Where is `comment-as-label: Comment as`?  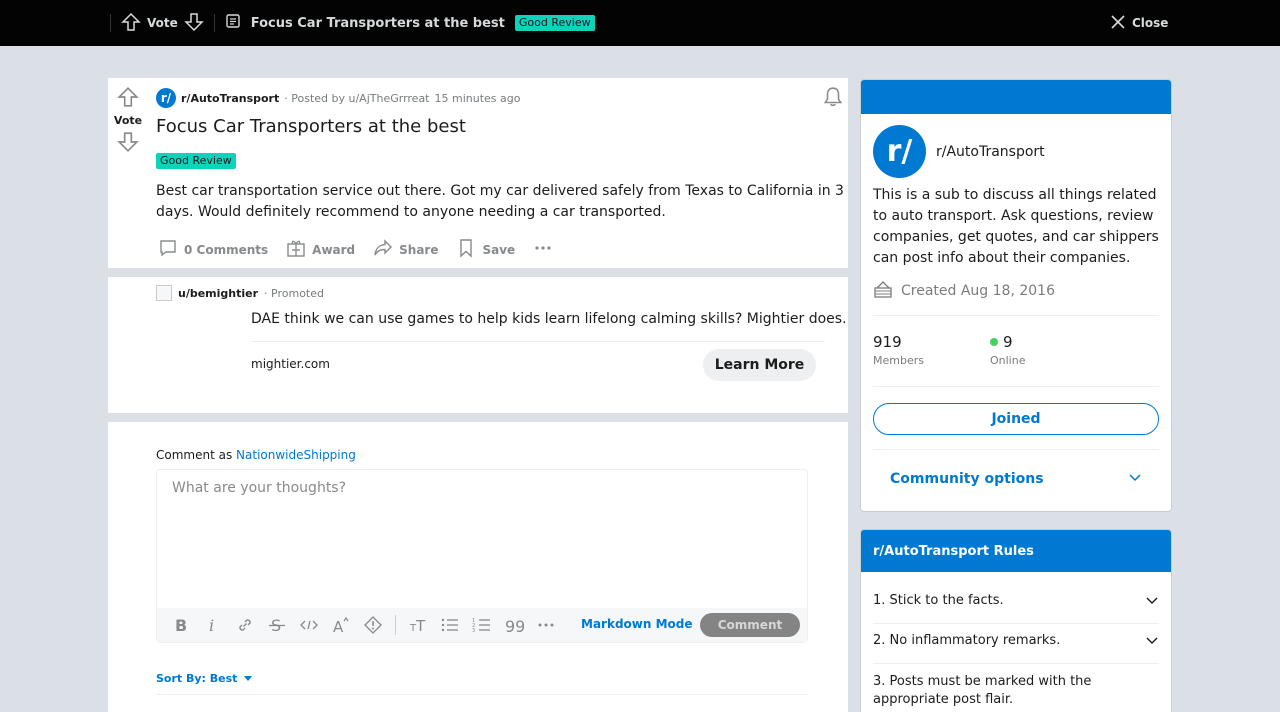
comment-as-label: Comment as is located at coordinates (194, 455).